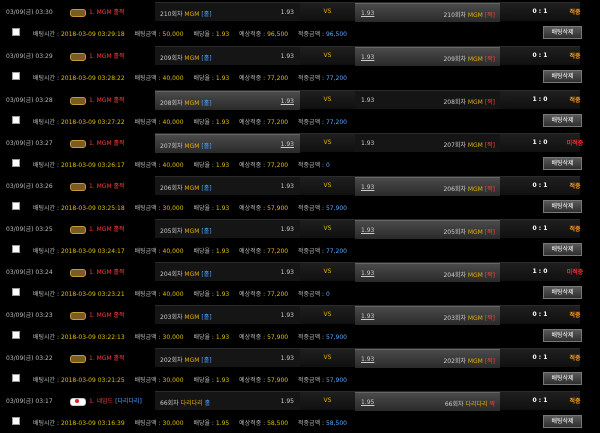 This screenshot has height=433, width=600. I want to click on home-pick-cell: 206회차 MGM [홀] 1.93, so click(227, 186).